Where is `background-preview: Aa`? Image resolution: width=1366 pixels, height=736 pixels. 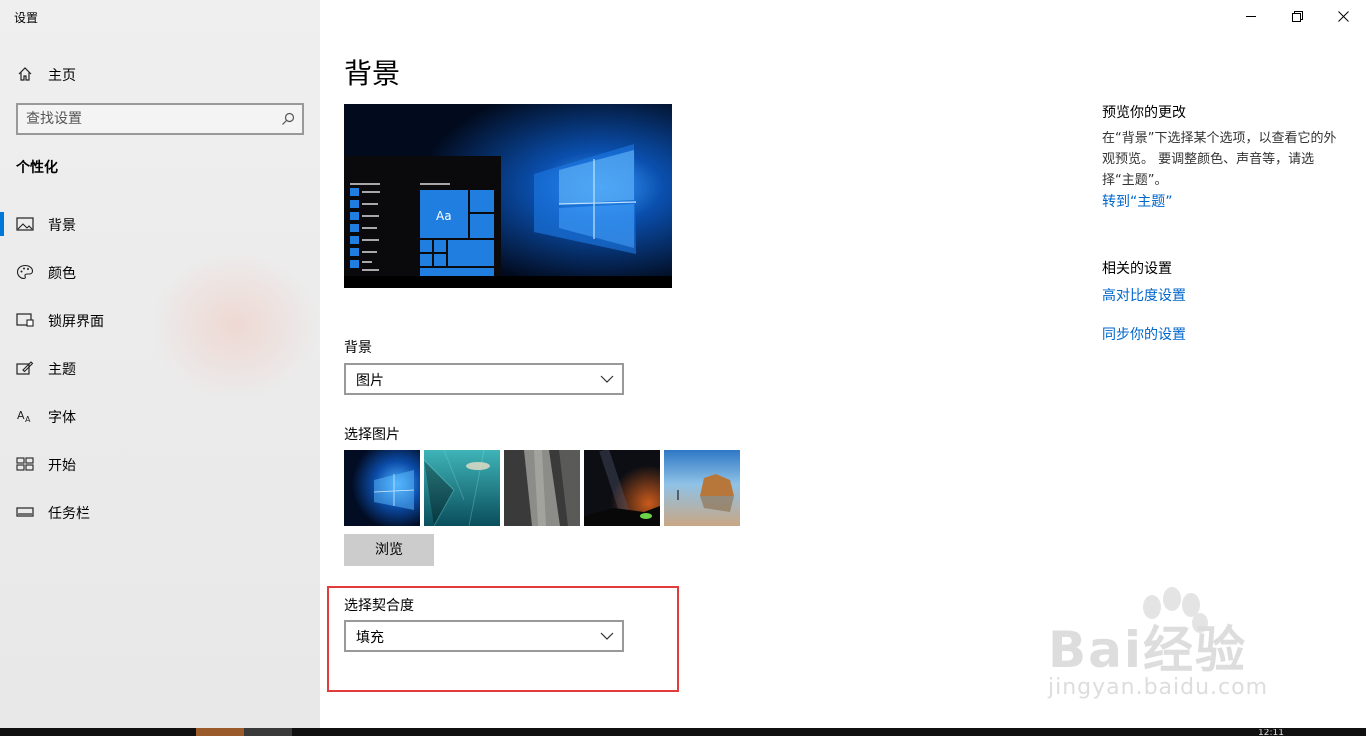
background-preview: Aa is located at coordinates (508, 196).